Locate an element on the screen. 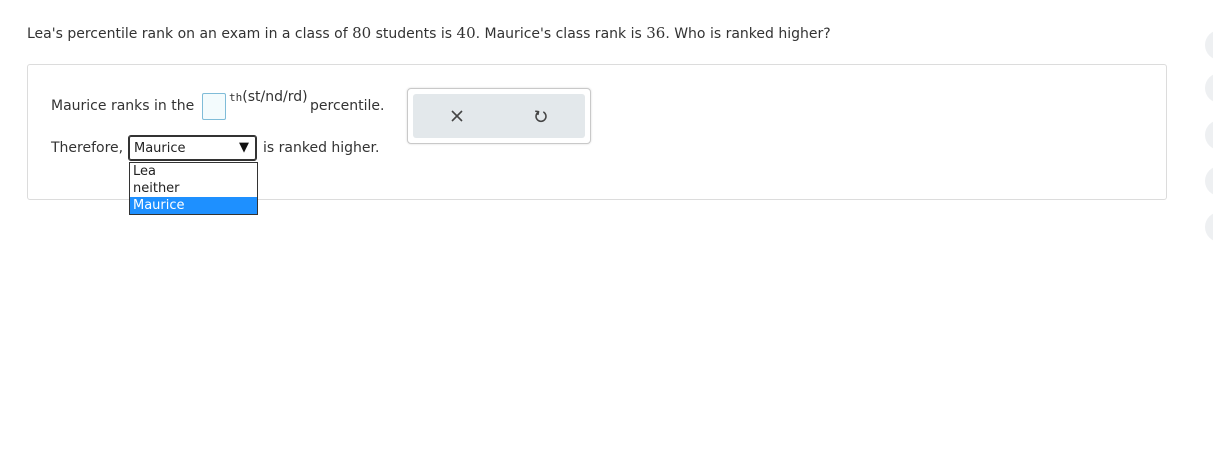 The image size is (1213, 450). dropdown-option-neither: neither is located at coordinates (193, 188).